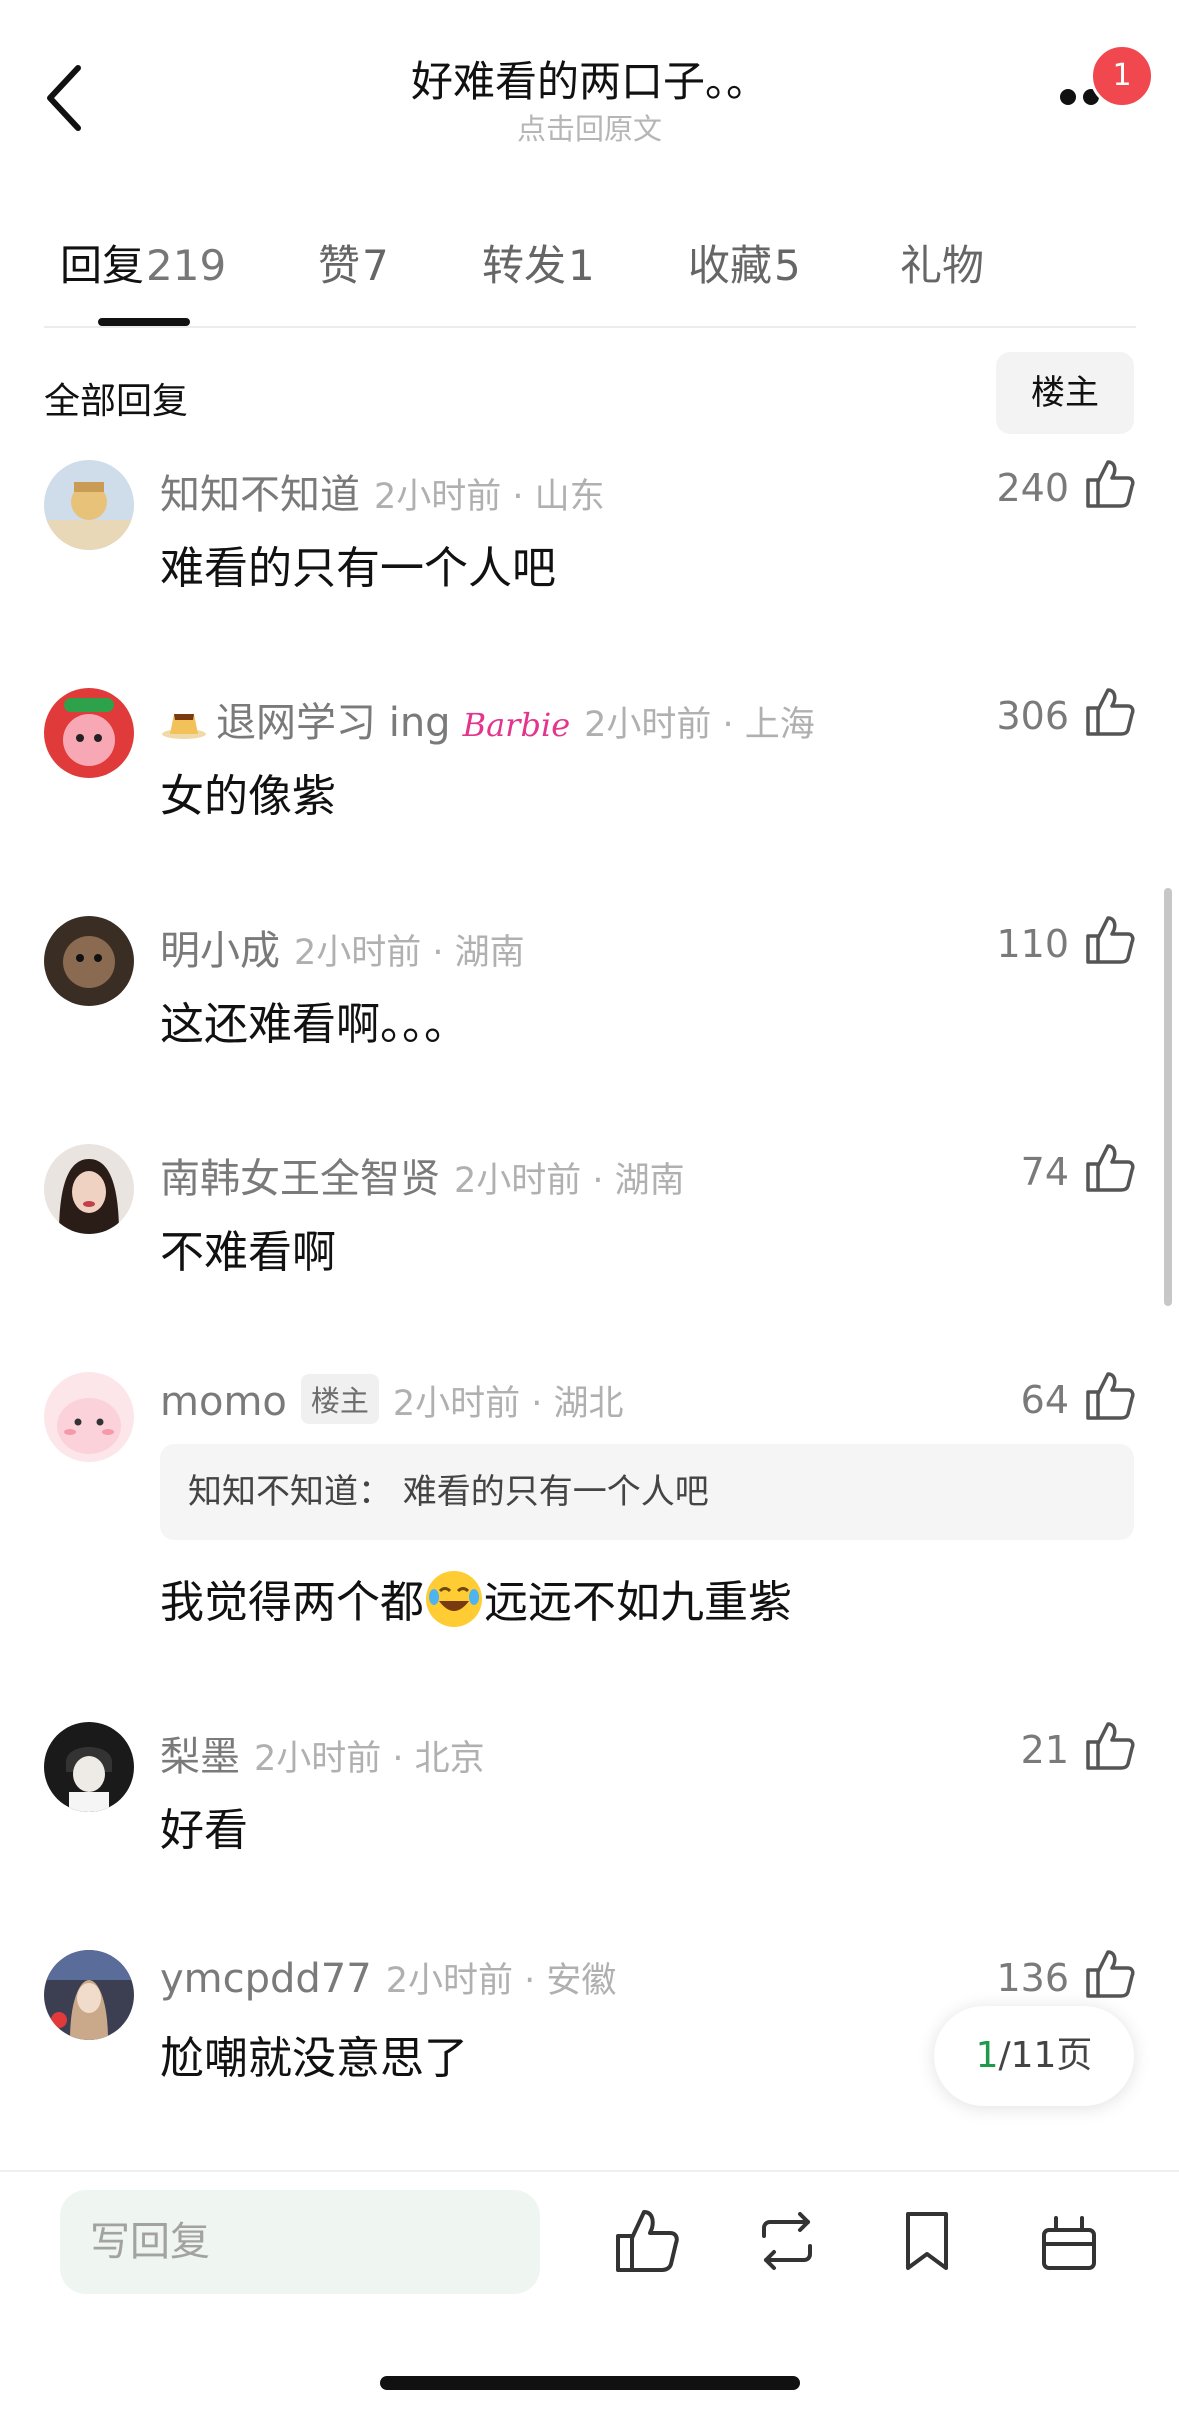 The height and width of the screenshot is (2415, 1179). I want to click on tabs-divider, so click(590, 327).